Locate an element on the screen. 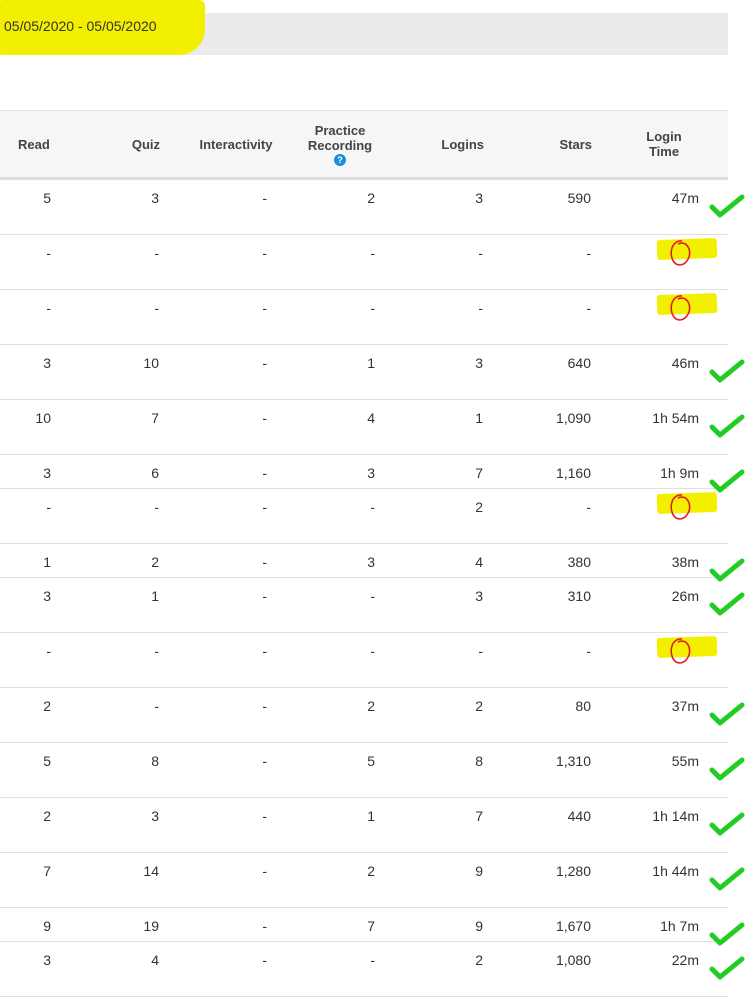  cell-stars: 1,080 is located at coordinates (573, 960).